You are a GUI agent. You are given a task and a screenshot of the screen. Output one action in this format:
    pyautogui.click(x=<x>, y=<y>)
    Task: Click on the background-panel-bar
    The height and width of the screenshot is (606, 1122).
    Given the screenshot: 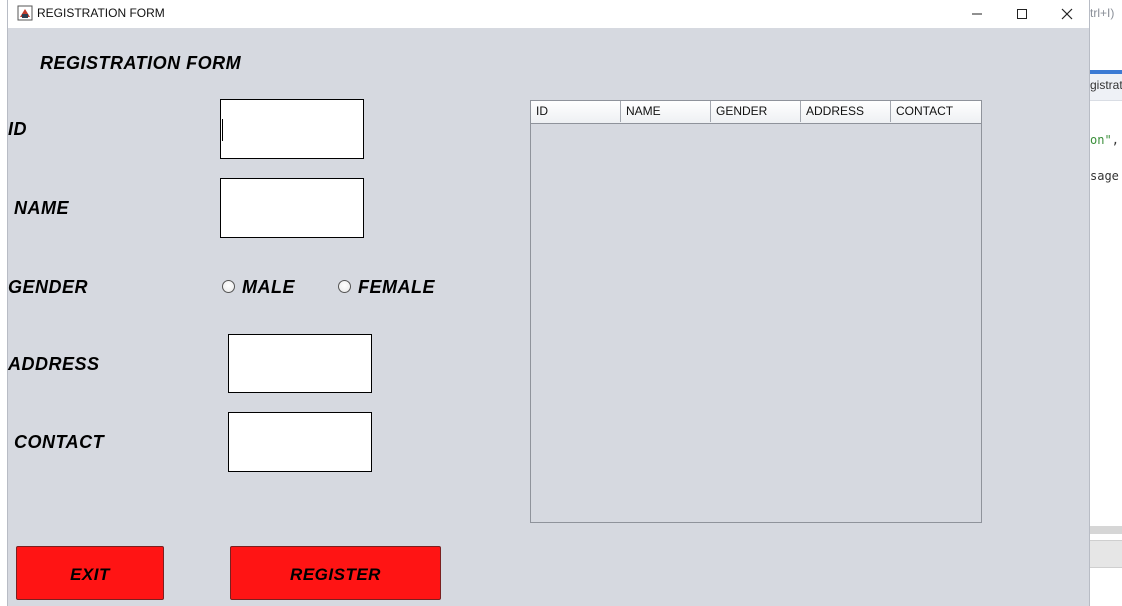 What is the action you would take?
    pyautogui.click(x=1105, y=554)
    